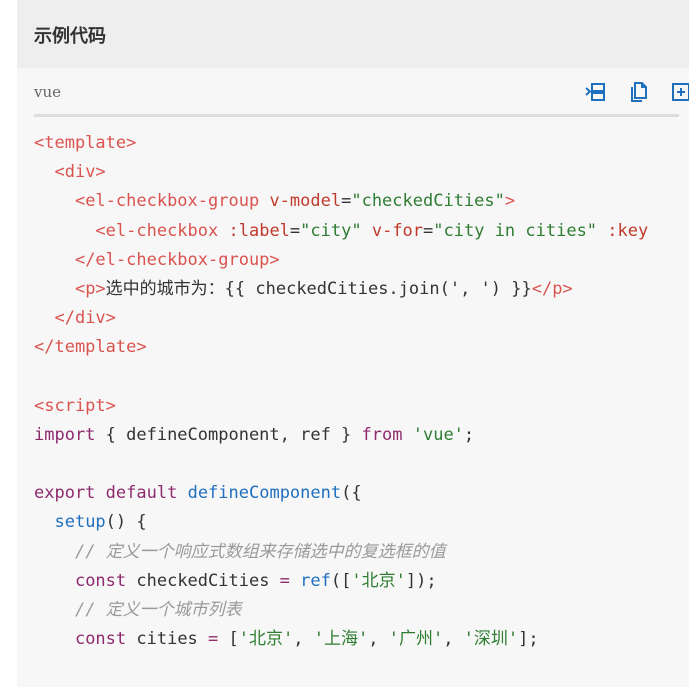 The width and height of the screenshot is (689, 687). What do you see at coordinates (361, 347) in the screenshot?
I see `code-line: </template>` at bounding box center [361, 347].